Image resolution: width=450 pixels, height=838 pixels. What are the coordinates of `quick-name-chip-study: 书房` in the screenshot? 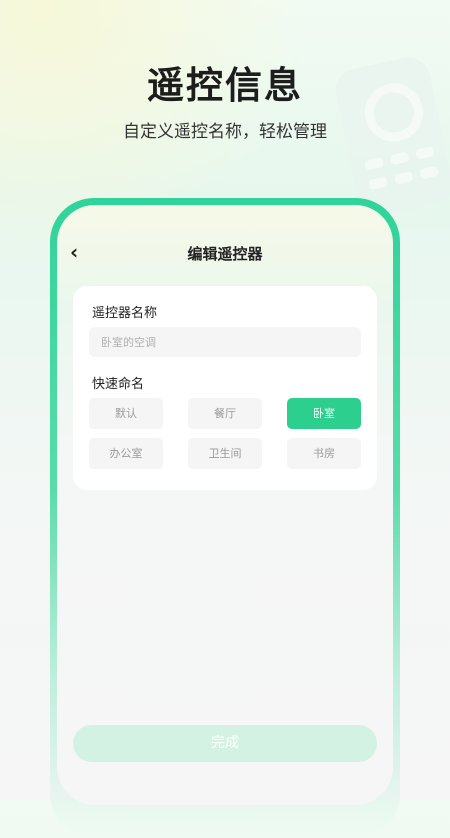 It's located at (324, 453).